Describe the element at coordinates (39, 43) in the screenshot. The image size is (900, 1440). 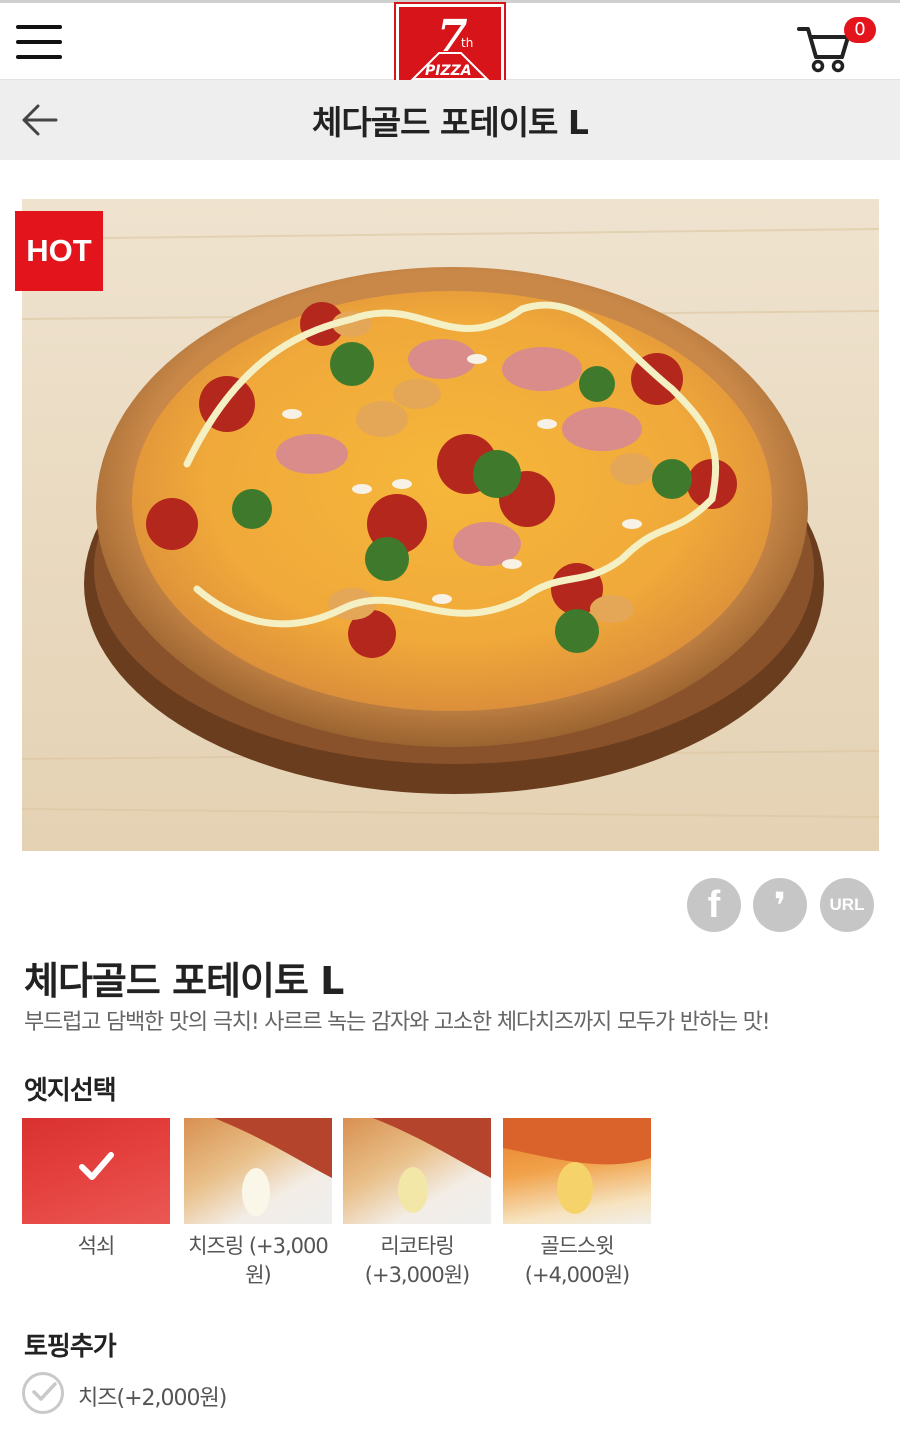
I see `menu-icon` at that location.